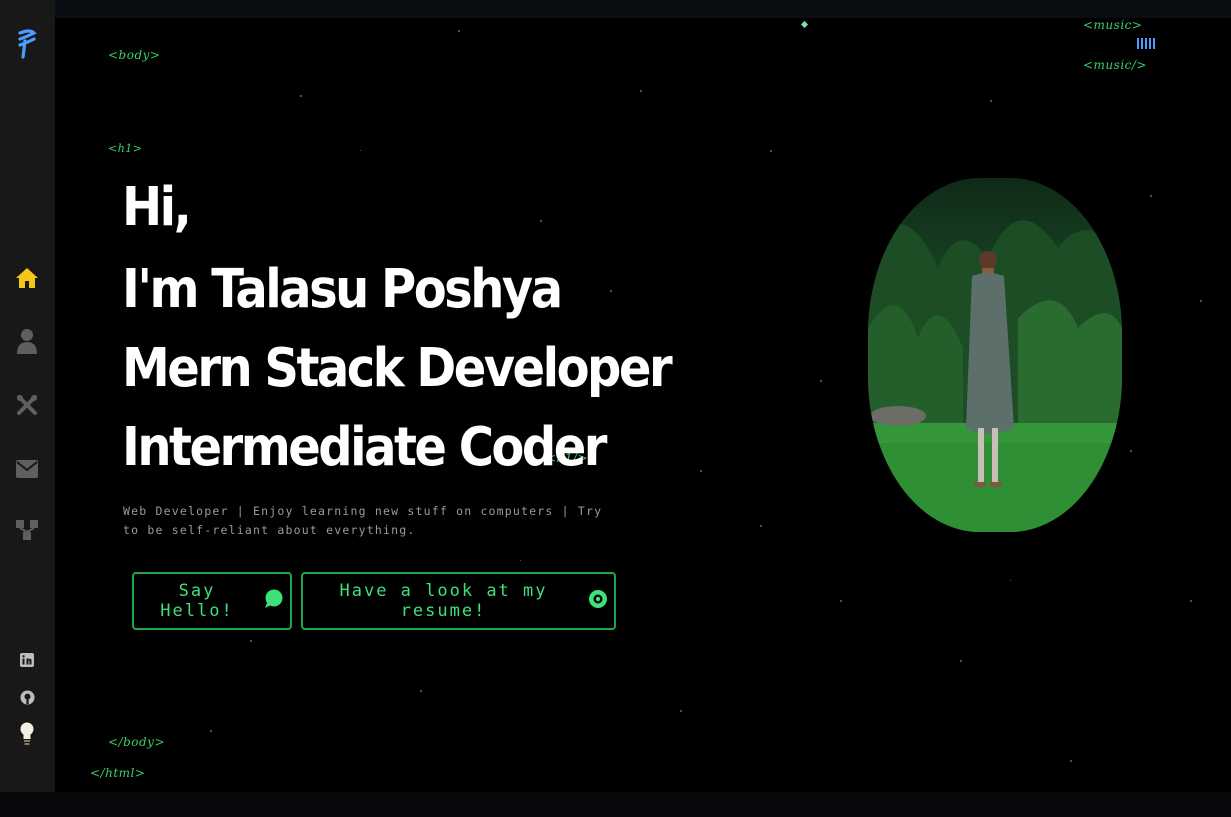  What do you see at coordinates (27, 278) in the screenshot?
I see `home-icon` at bounding box center [27, 278].